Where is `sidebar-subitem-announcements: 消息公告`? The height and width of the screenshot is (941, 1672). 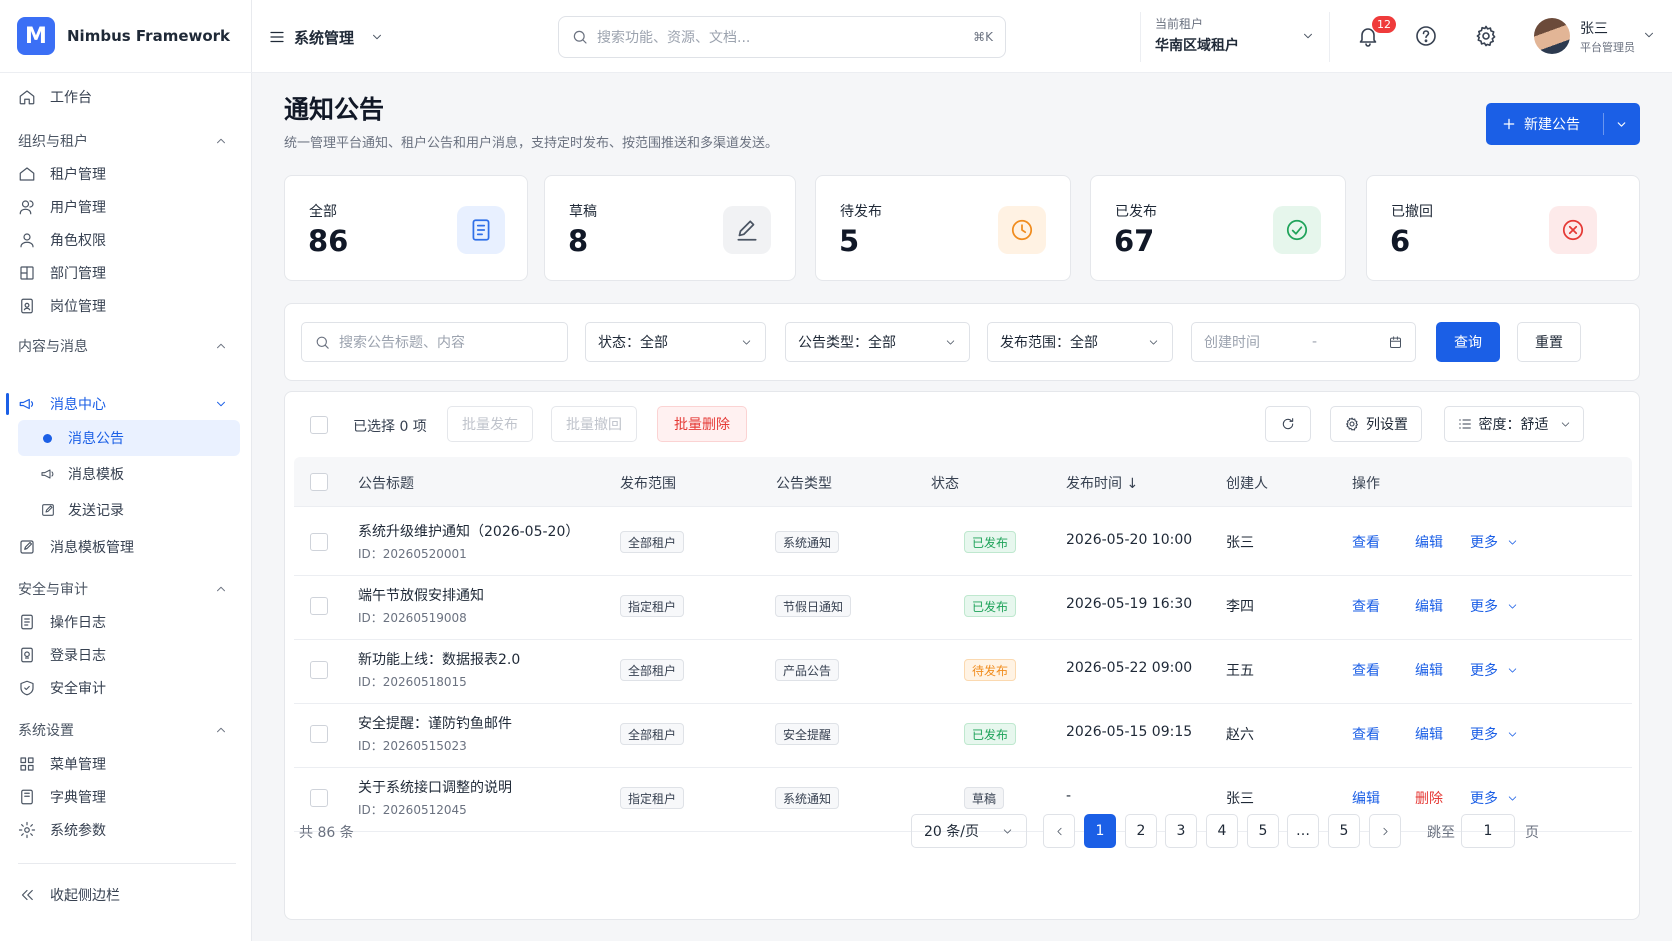 sidebar-subitem-announcements: 消息公告 is located at coordinates (129, 438).